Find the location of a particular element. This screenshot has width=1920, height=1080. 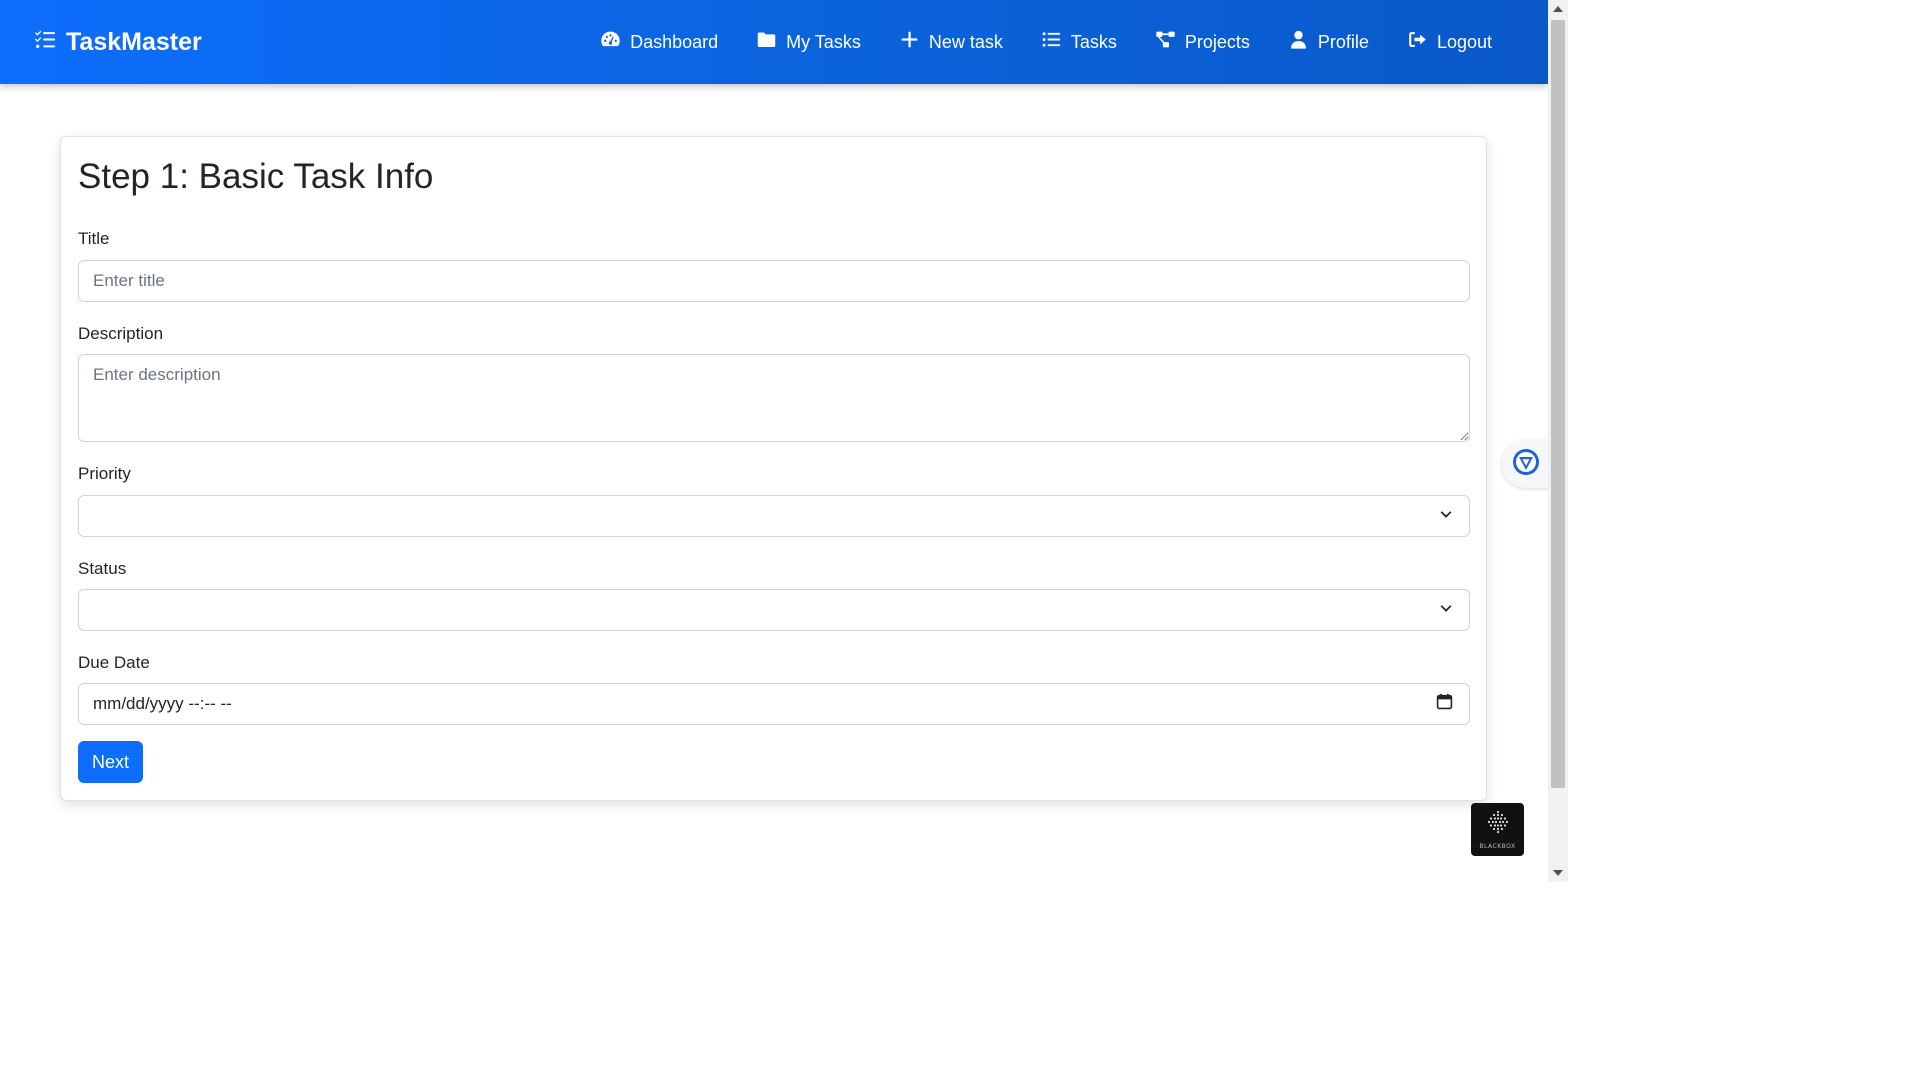

priority-select is located at coordinates (774, 516).